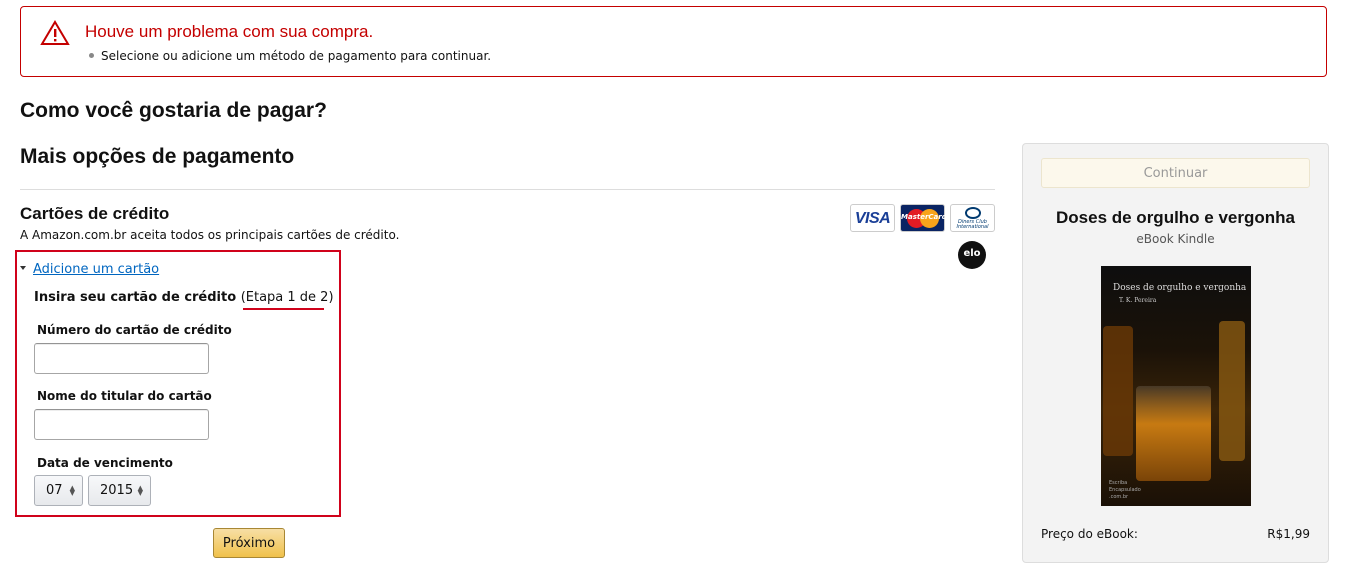 The image size is (1347, 563). What do you see at coordinates (1138, 300) in the screenshot?
I see `cover-author: T. K. Pereira` at bounding box center [1138, 300].